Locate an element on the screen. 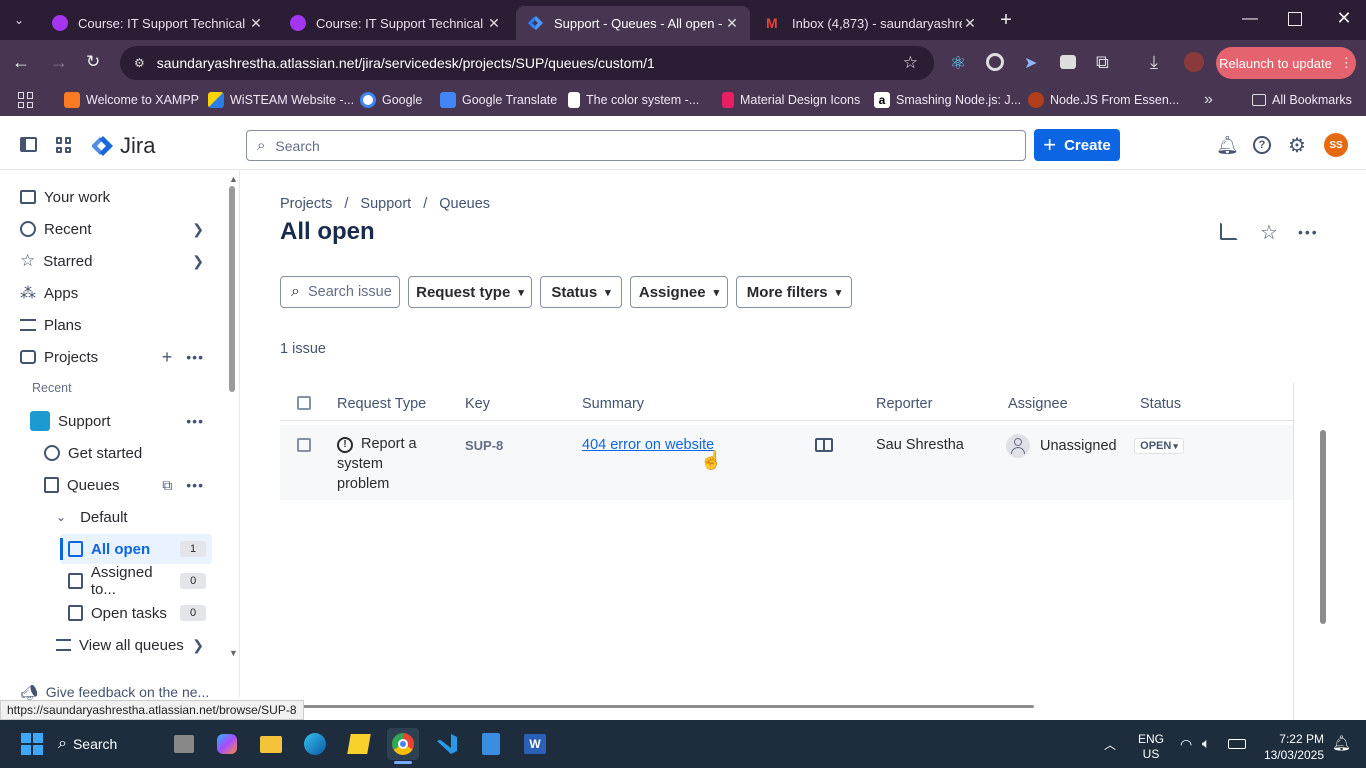 The width and height of the screenshot is (1366, 768). tab-search-button: ⌄ is located at coordinates (19, 20).